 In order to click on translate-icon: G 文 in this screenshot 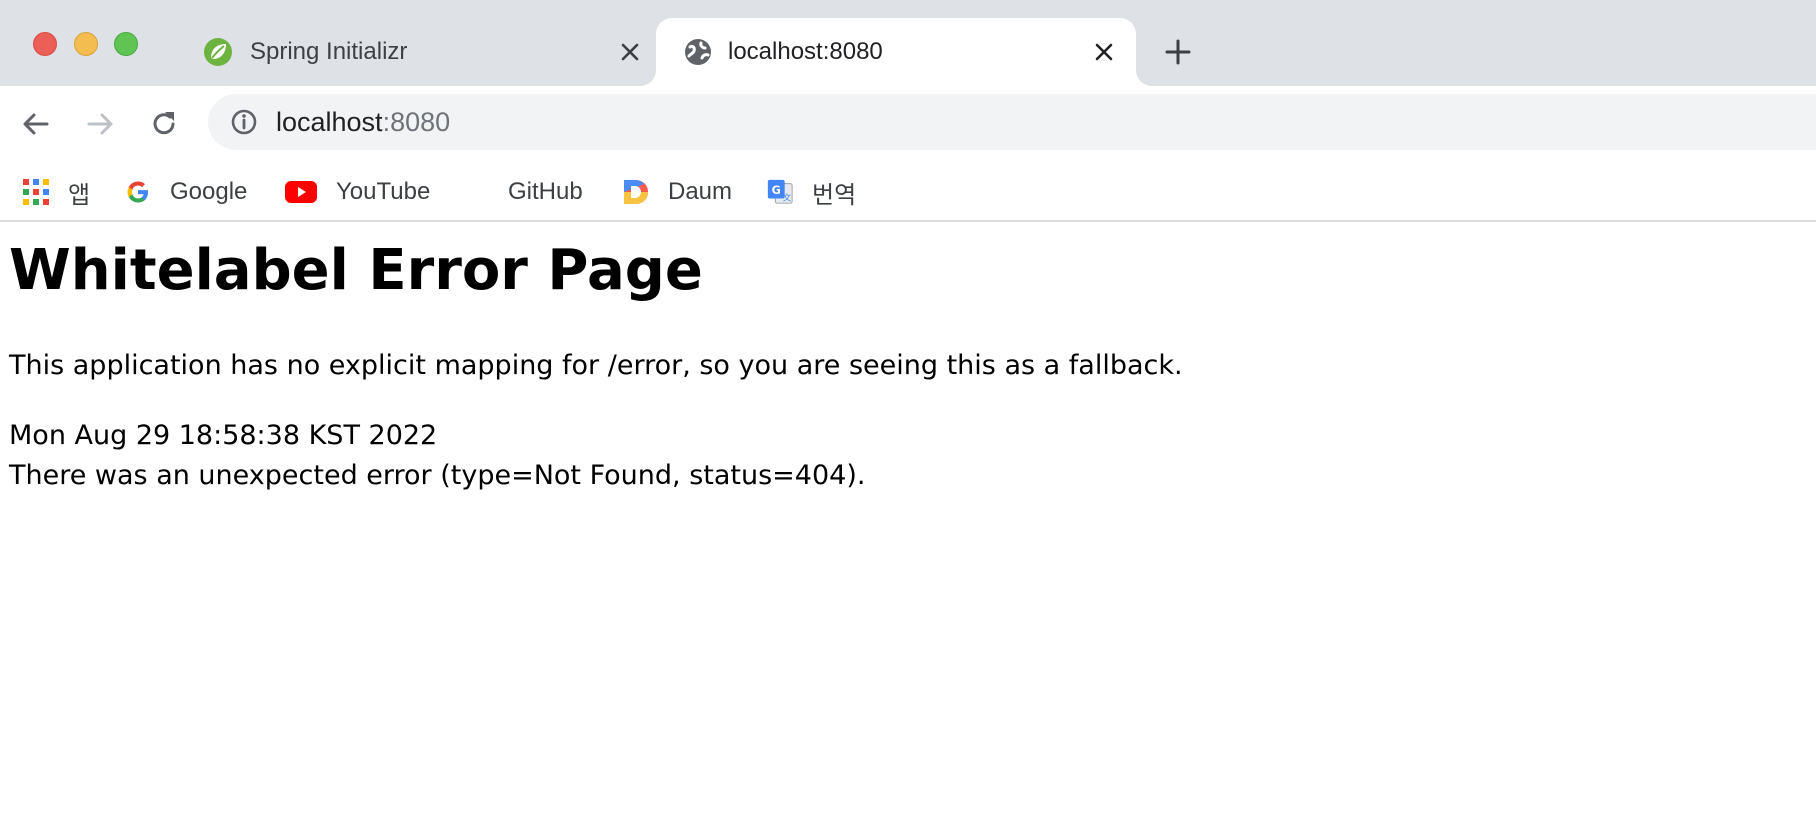, I will do `click(780, 192)`.